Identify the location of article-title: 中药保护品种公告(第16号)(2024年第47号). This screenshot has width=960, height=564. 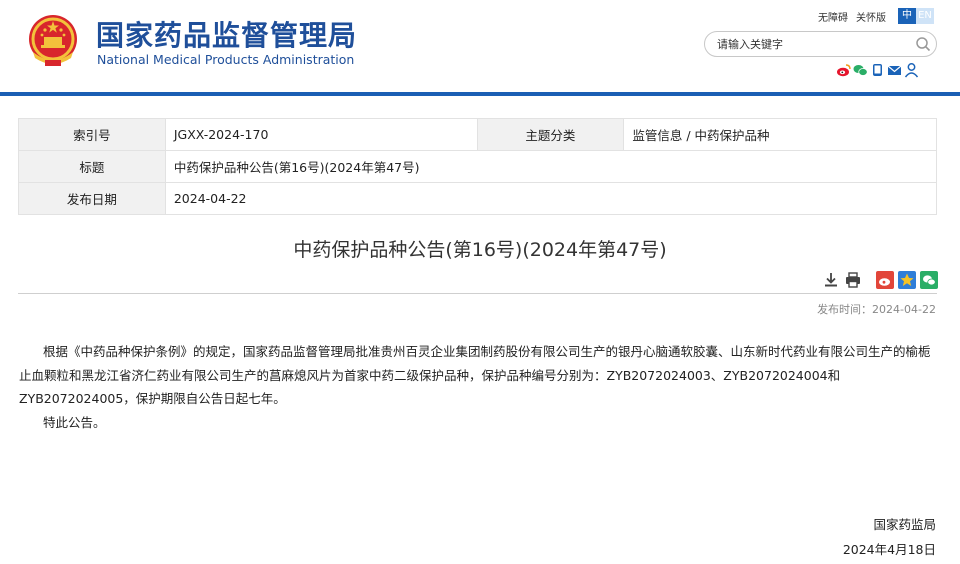
(480, 250).